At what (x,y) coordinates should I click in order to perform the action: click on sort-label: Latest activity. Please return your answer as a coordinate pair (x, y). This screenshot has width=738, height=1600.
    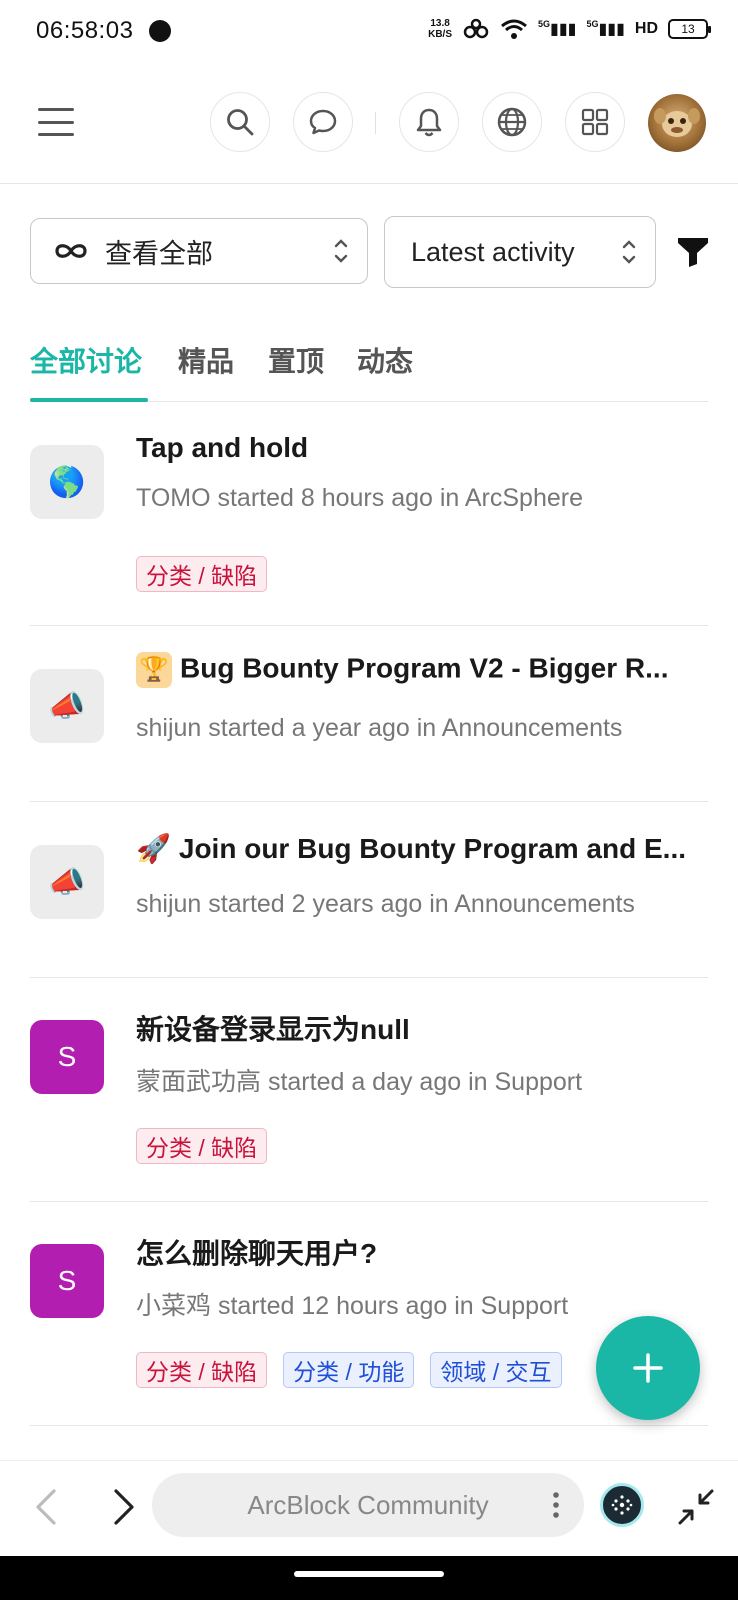
    Looking at the image, I should click on (493, 251).